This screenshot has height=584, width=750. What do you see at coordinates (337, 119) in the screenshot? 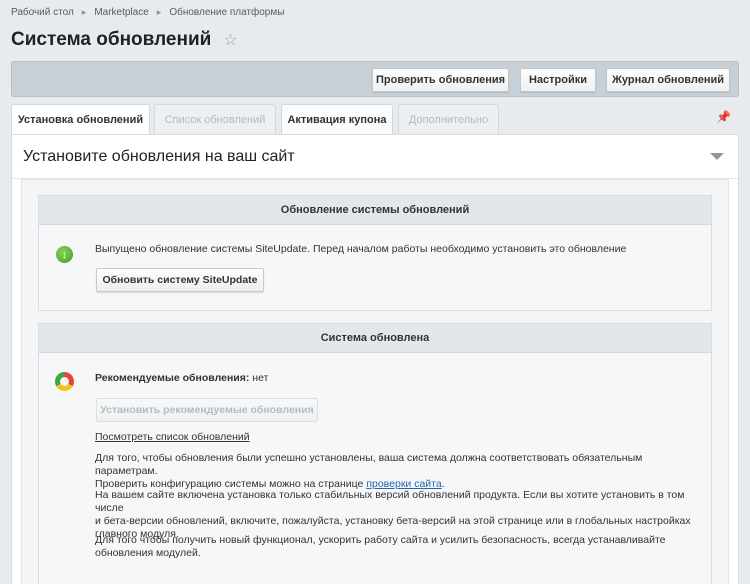
I see `tab-coupon-activation: Активация купона` at bounding box center [337, 119].